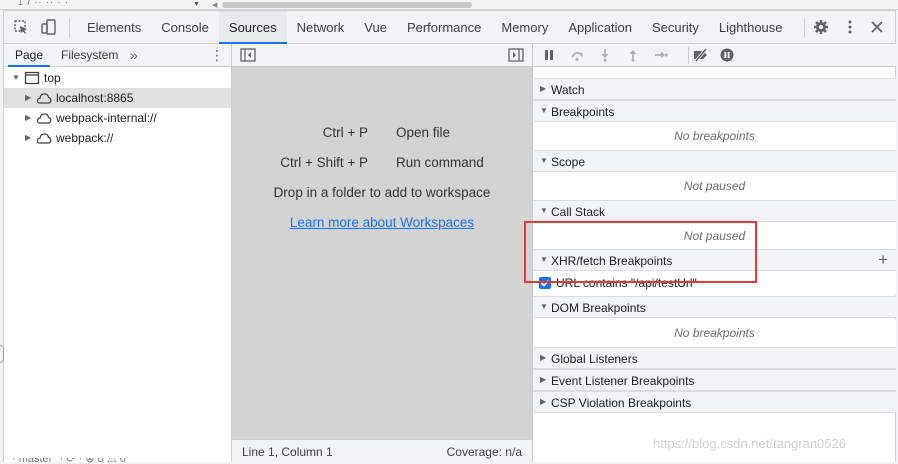 The height and width of the screenshot is (464, 898). Describe the element at coordinates (516, 55) in the screenshot. I see `toggle-debugger-icon` at that location.